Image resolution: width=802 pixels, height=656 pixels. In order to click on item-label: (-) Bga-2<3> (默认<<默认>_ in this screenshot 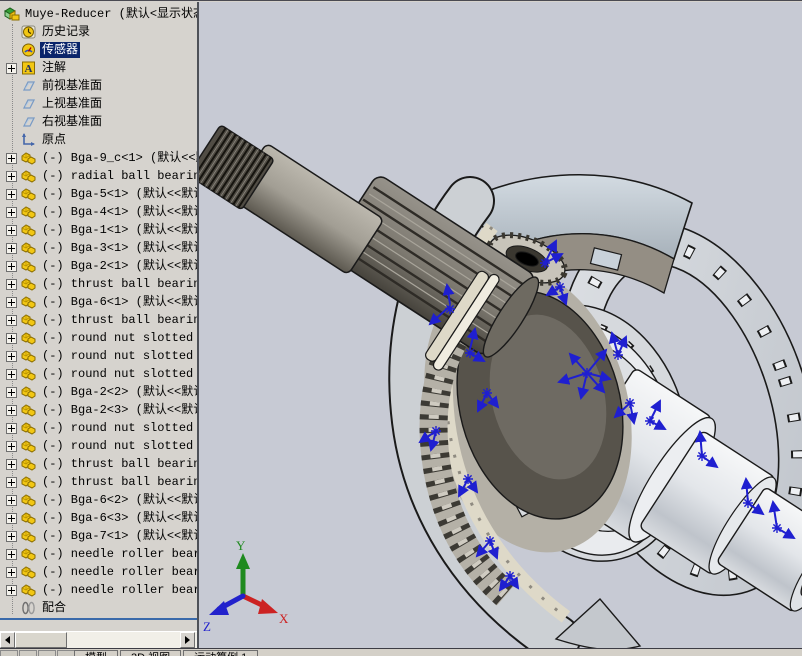, I will do `click(119, 410)`.